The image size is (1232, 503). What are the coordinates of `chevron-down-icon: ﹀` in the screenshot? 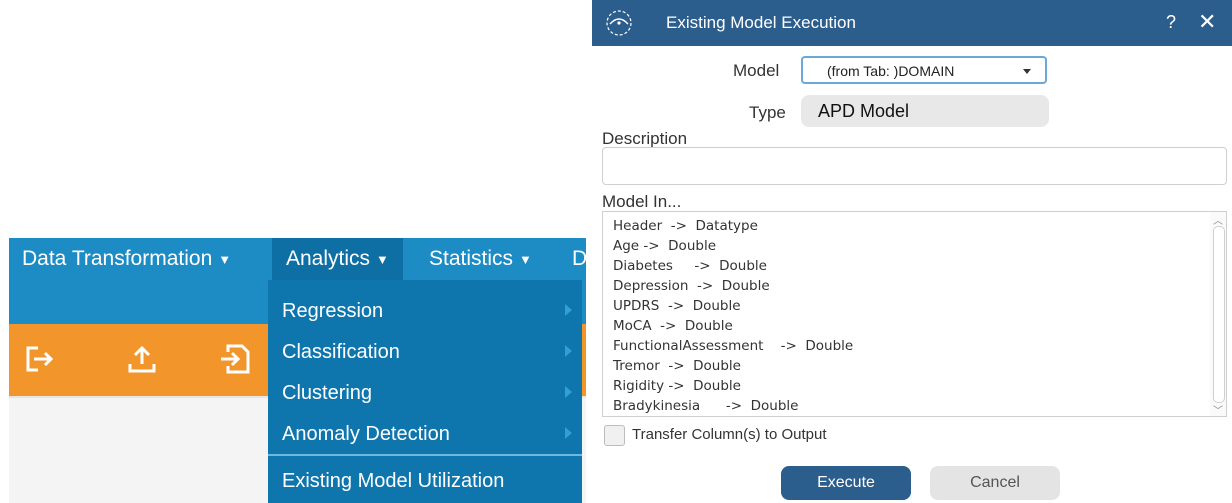 It's located at (1218, 409).